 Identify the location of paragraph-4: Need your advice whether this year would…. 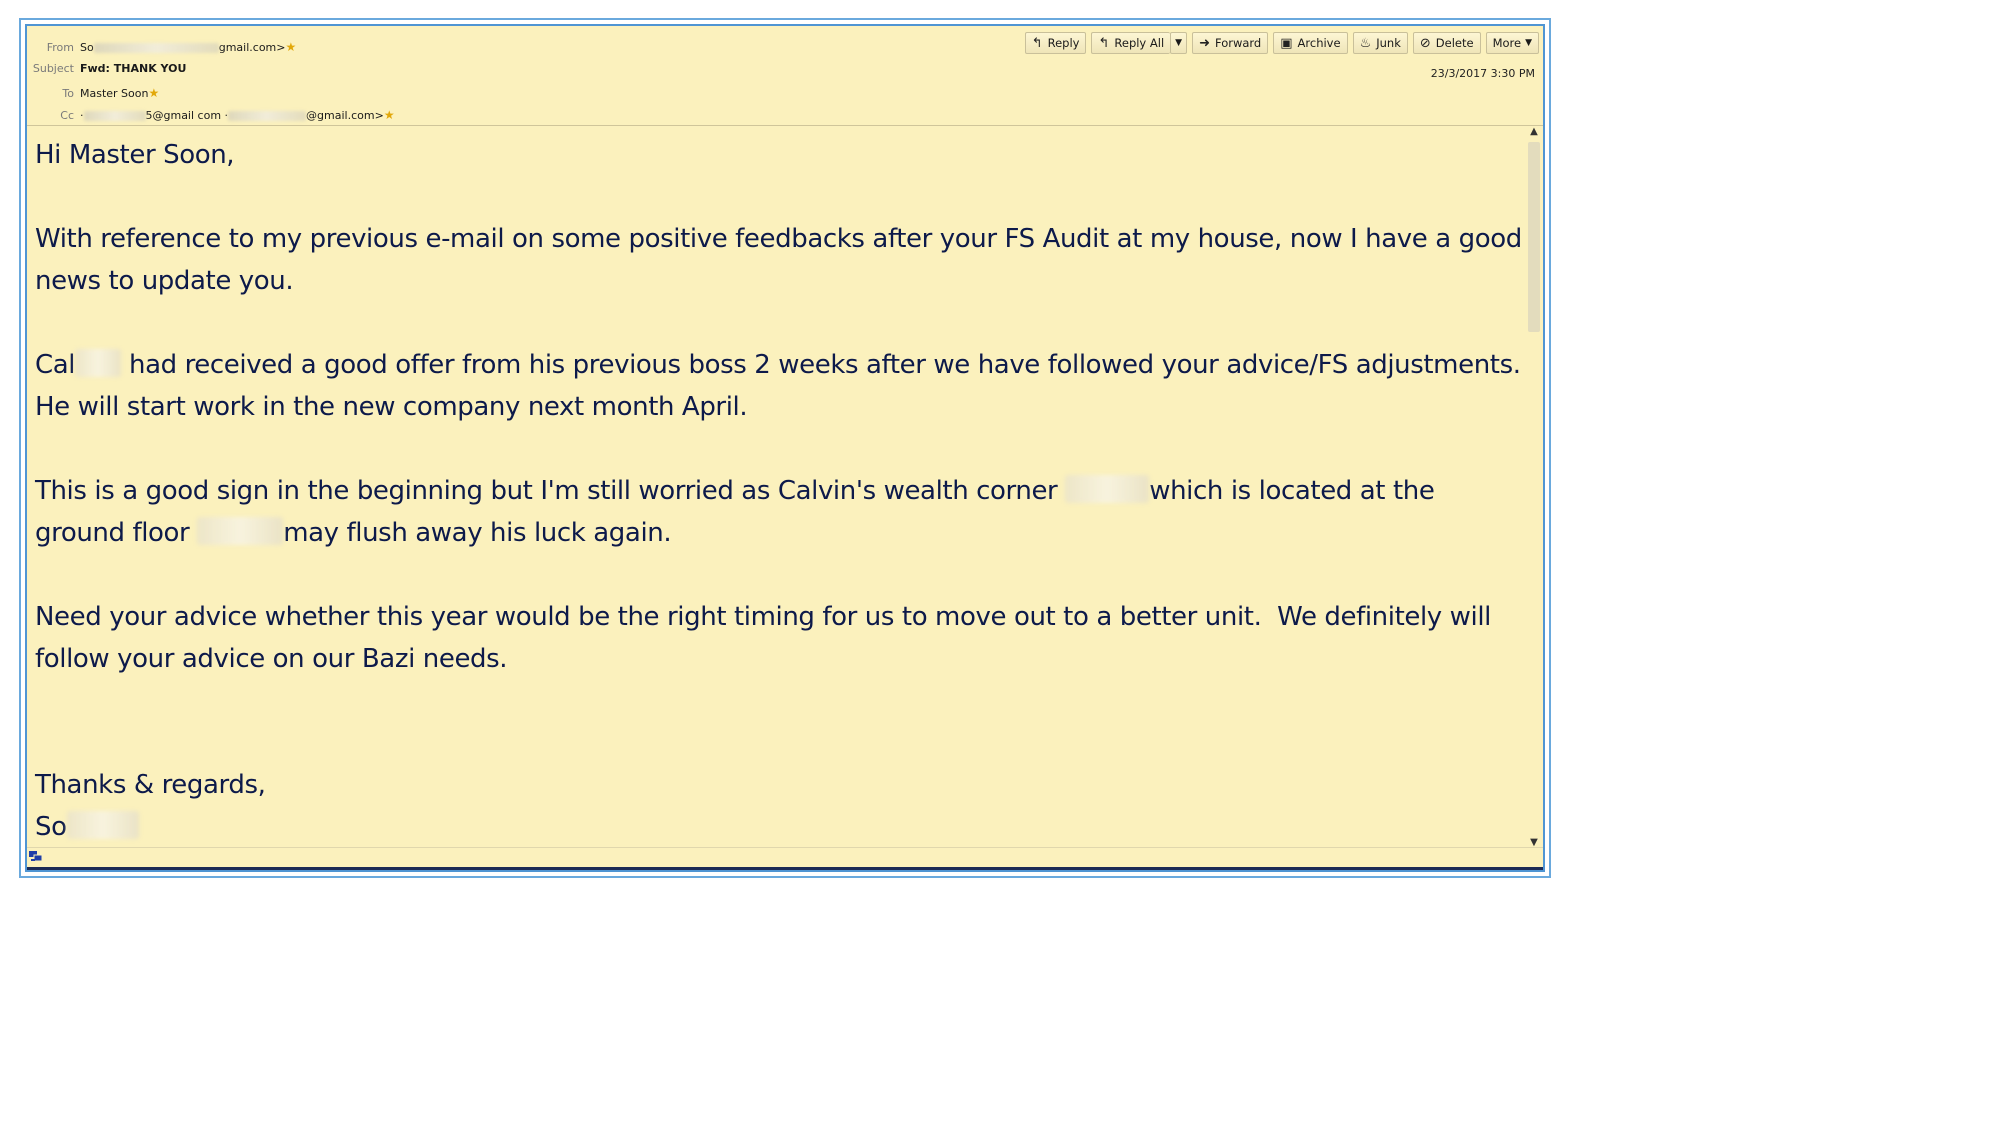
(767, 638).